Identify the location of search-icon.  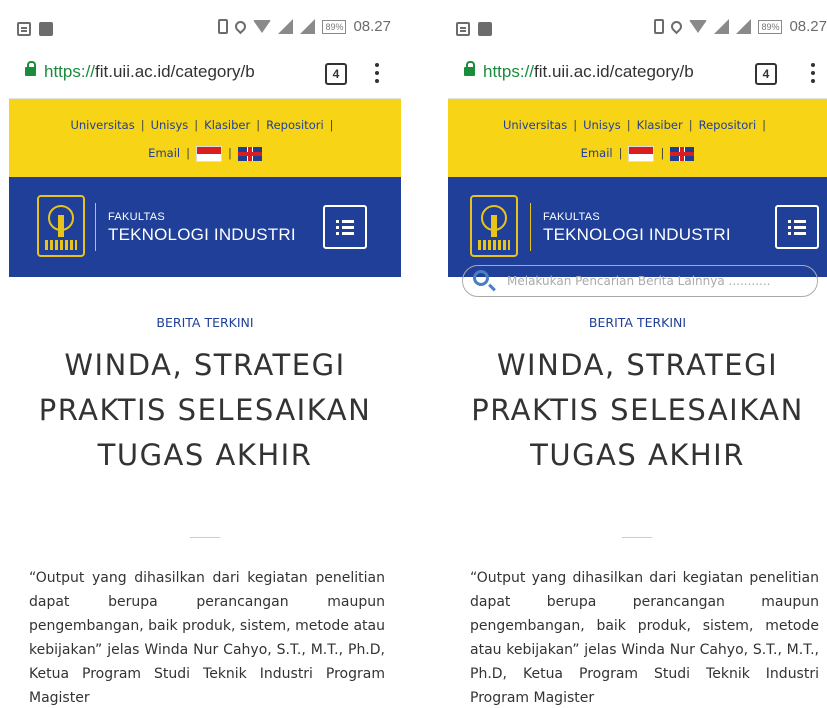
(481, 278).